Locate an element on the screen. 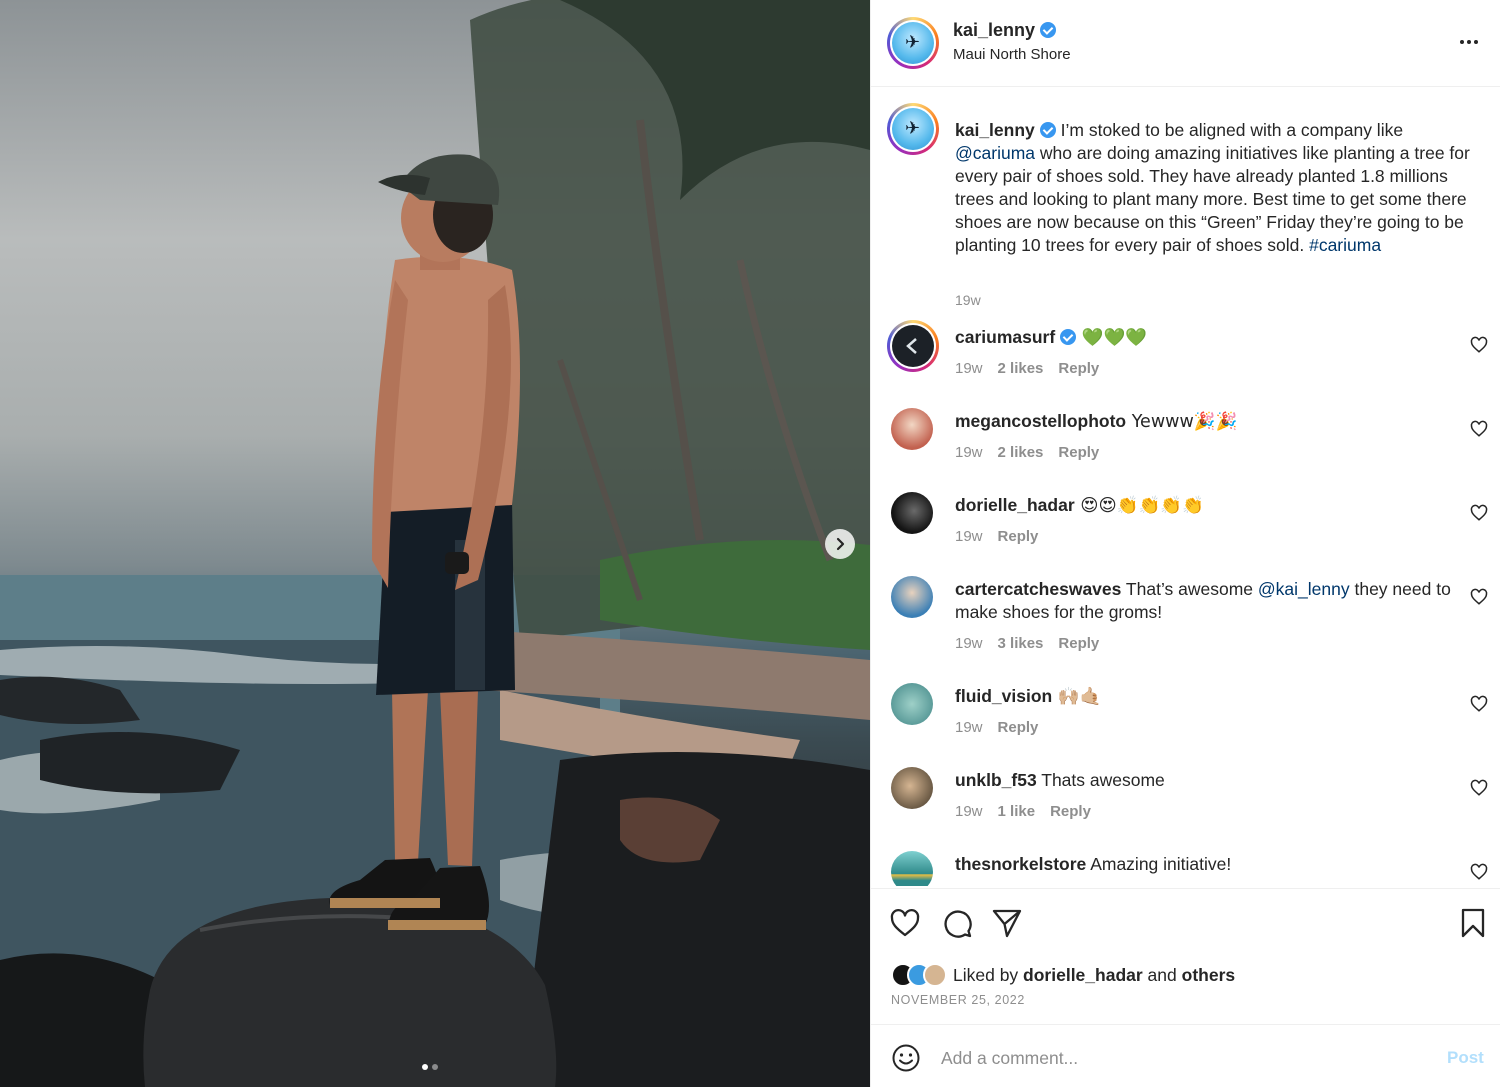 The image size is (1500, 1087). post-location: Maui North Shore is located at coordinates (1012, 54).